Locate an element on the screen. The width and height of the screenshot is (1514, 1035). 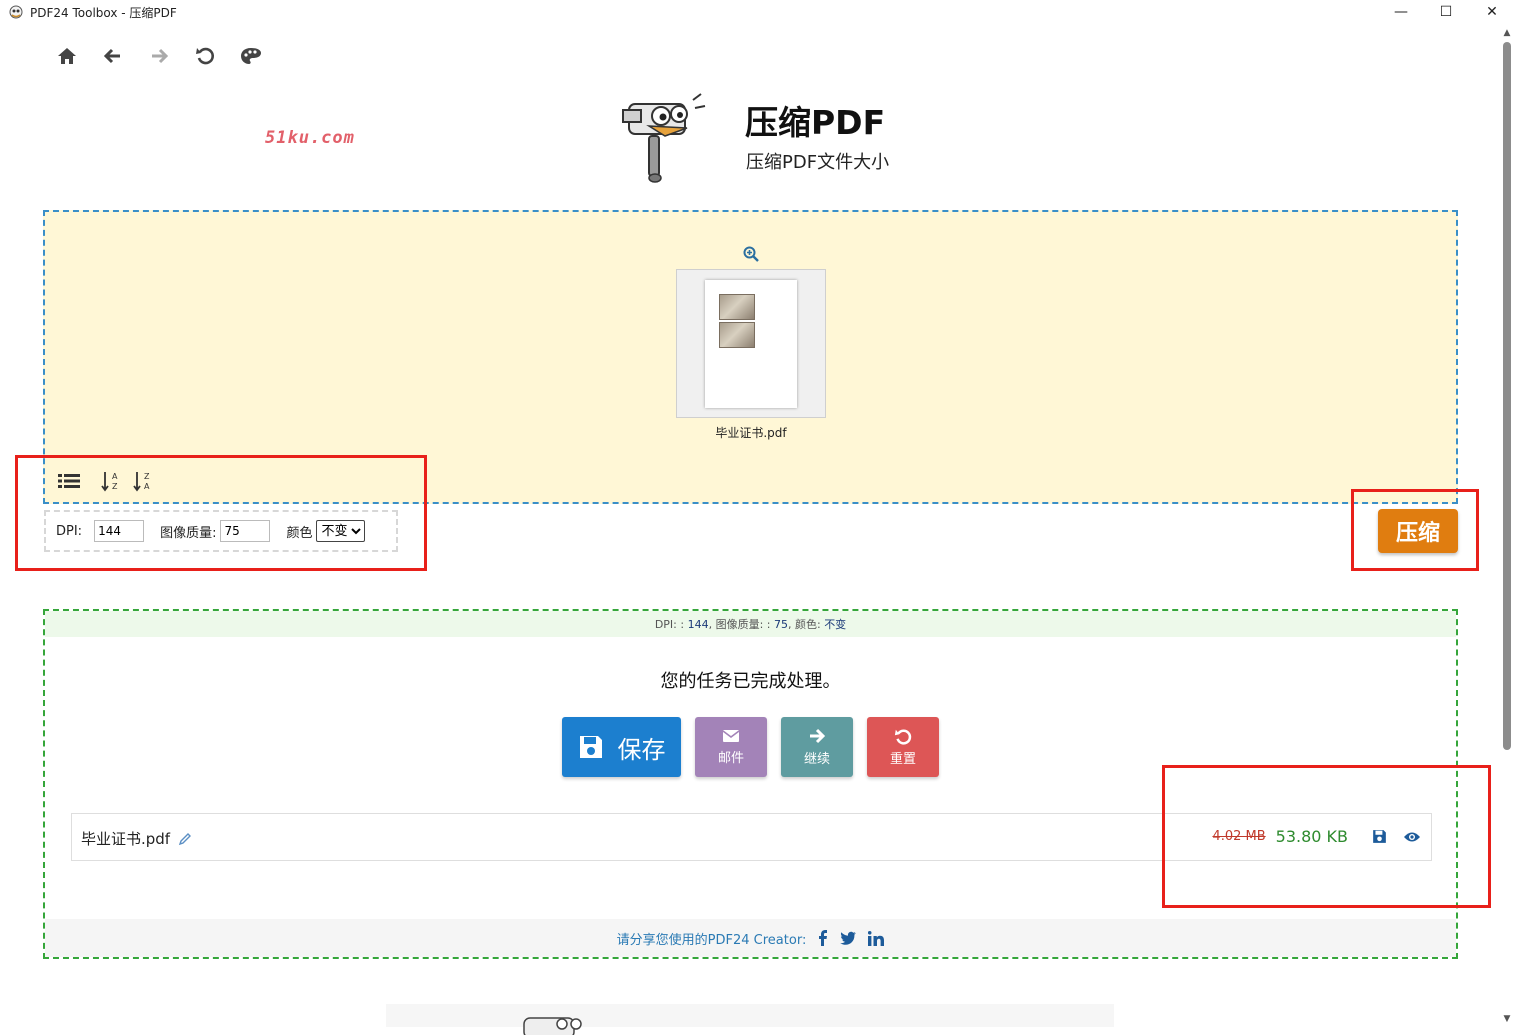
forward-button is located at coordinates (159, 56).